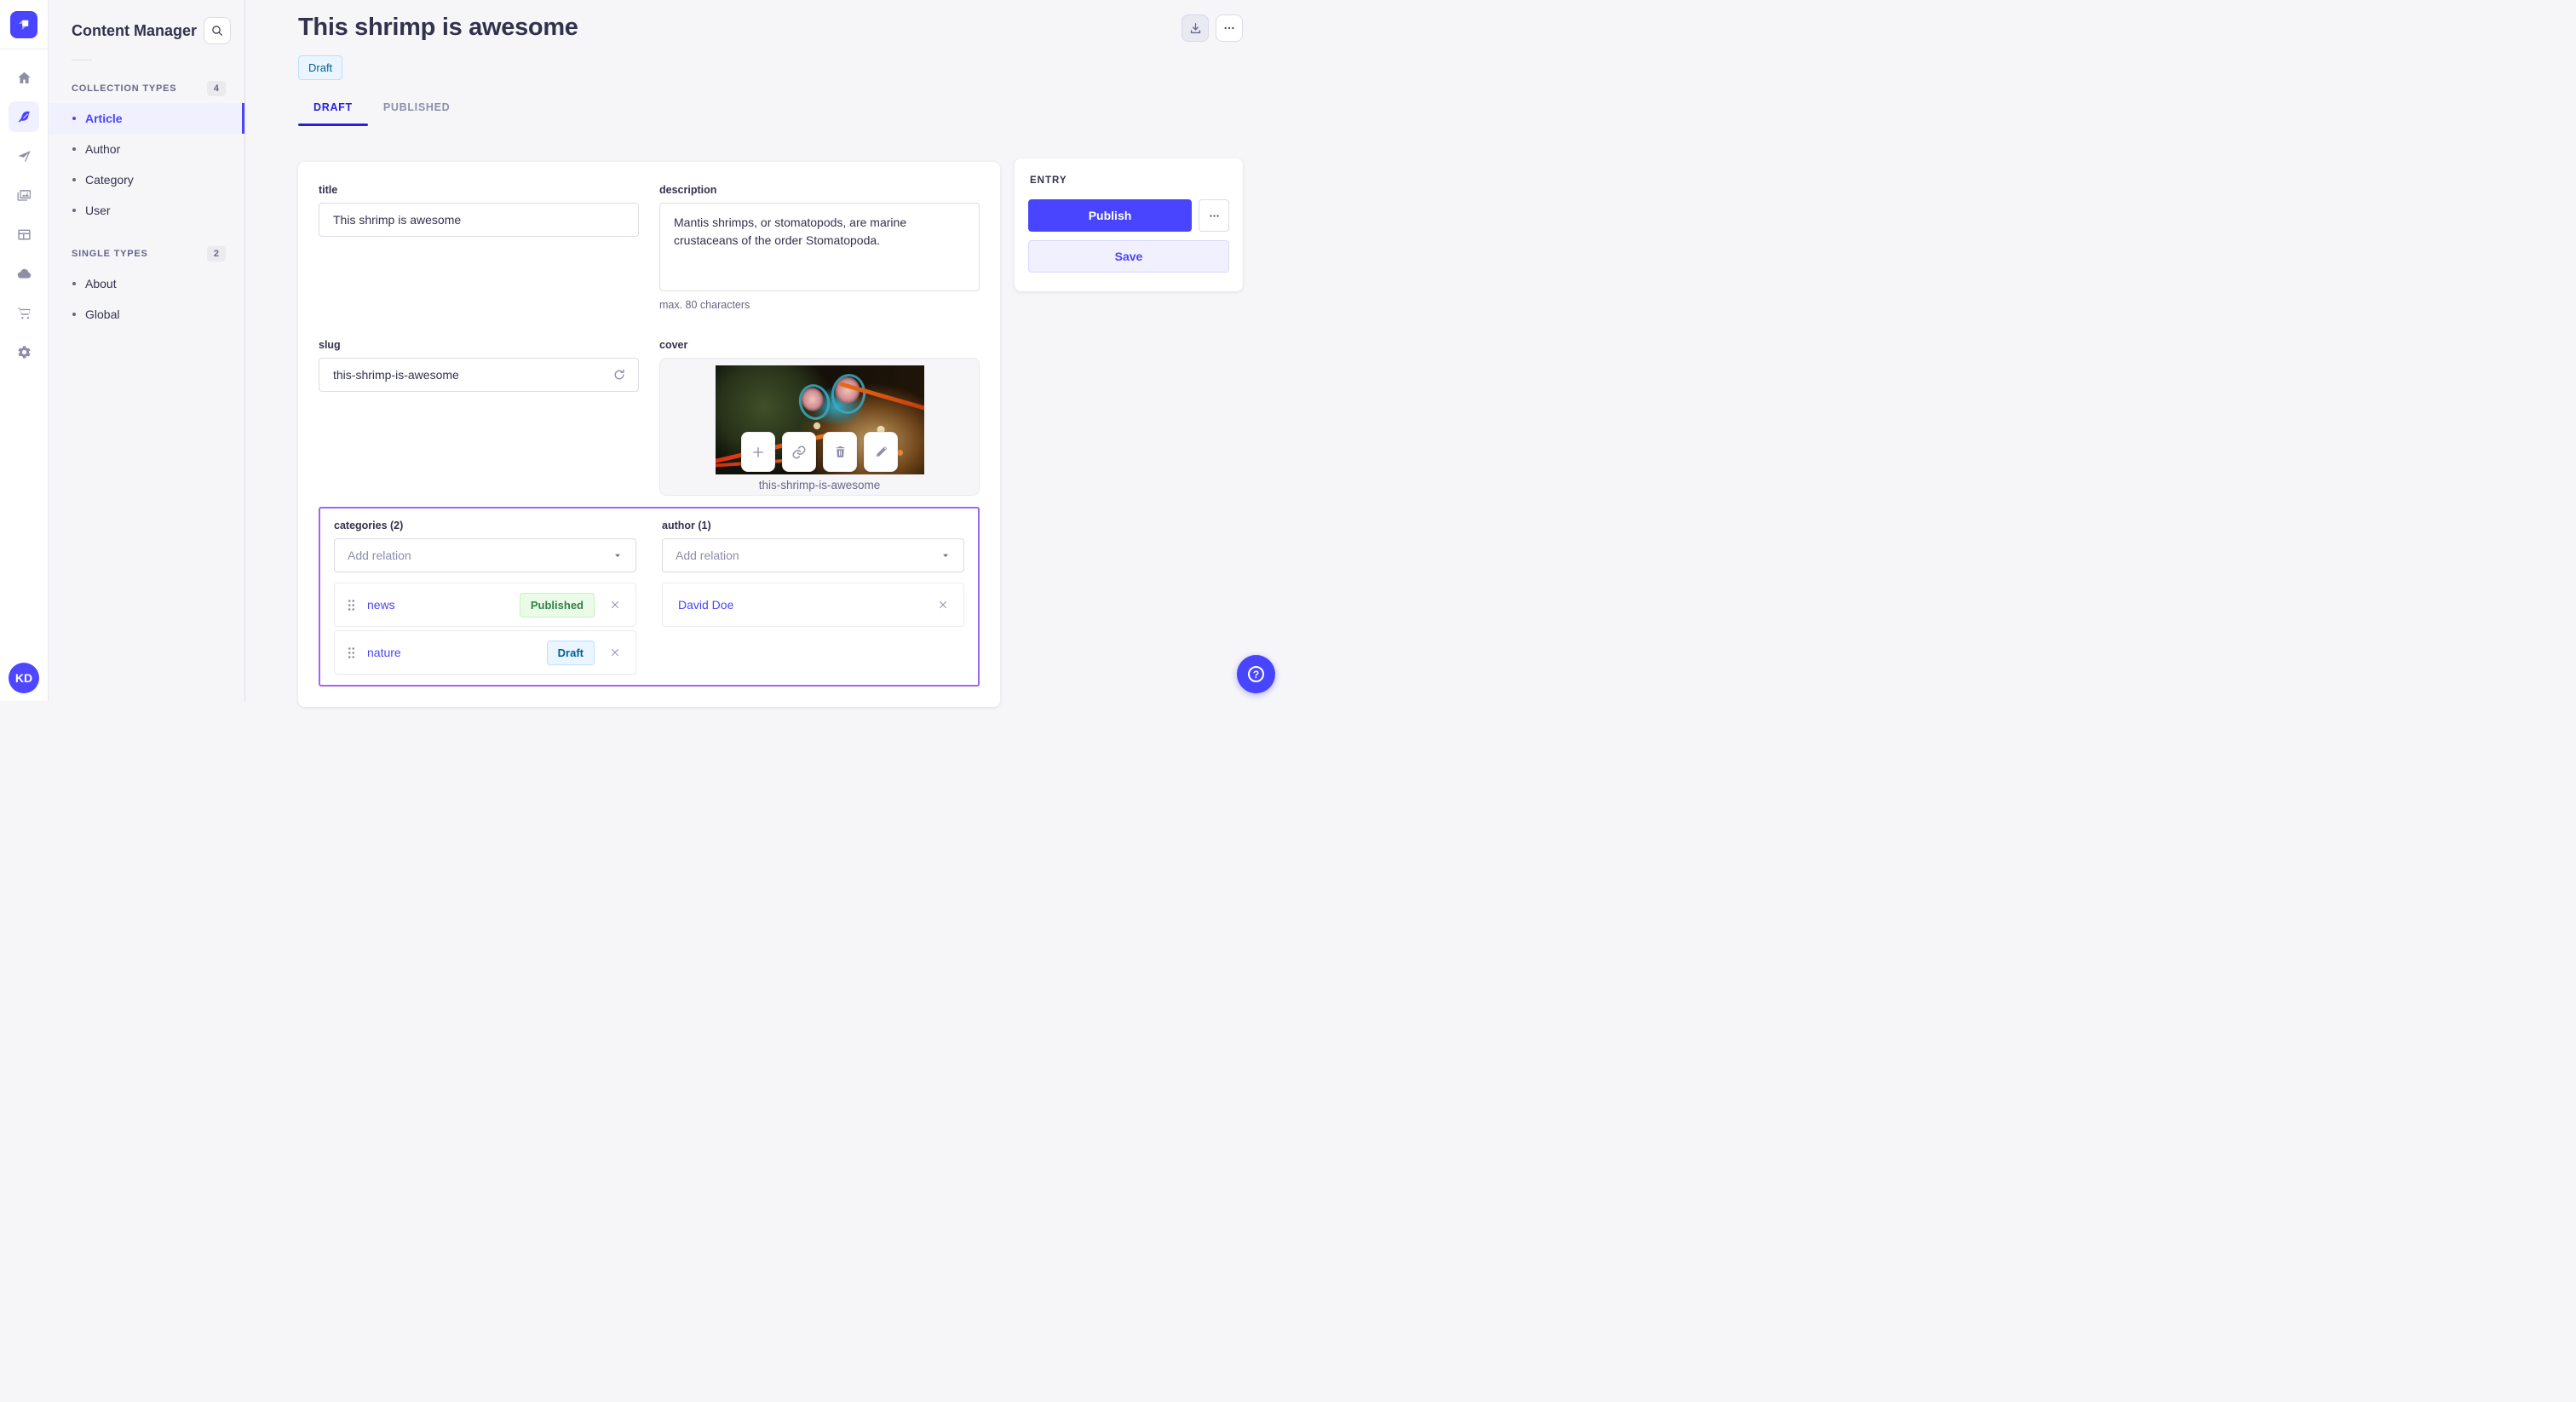 Image resolution: width=2576 pixels, height=1402 pixels. What do you see at coordinates (820, 419) in the screenshot?
I see `cover-image` at bounding box center [820, 419].